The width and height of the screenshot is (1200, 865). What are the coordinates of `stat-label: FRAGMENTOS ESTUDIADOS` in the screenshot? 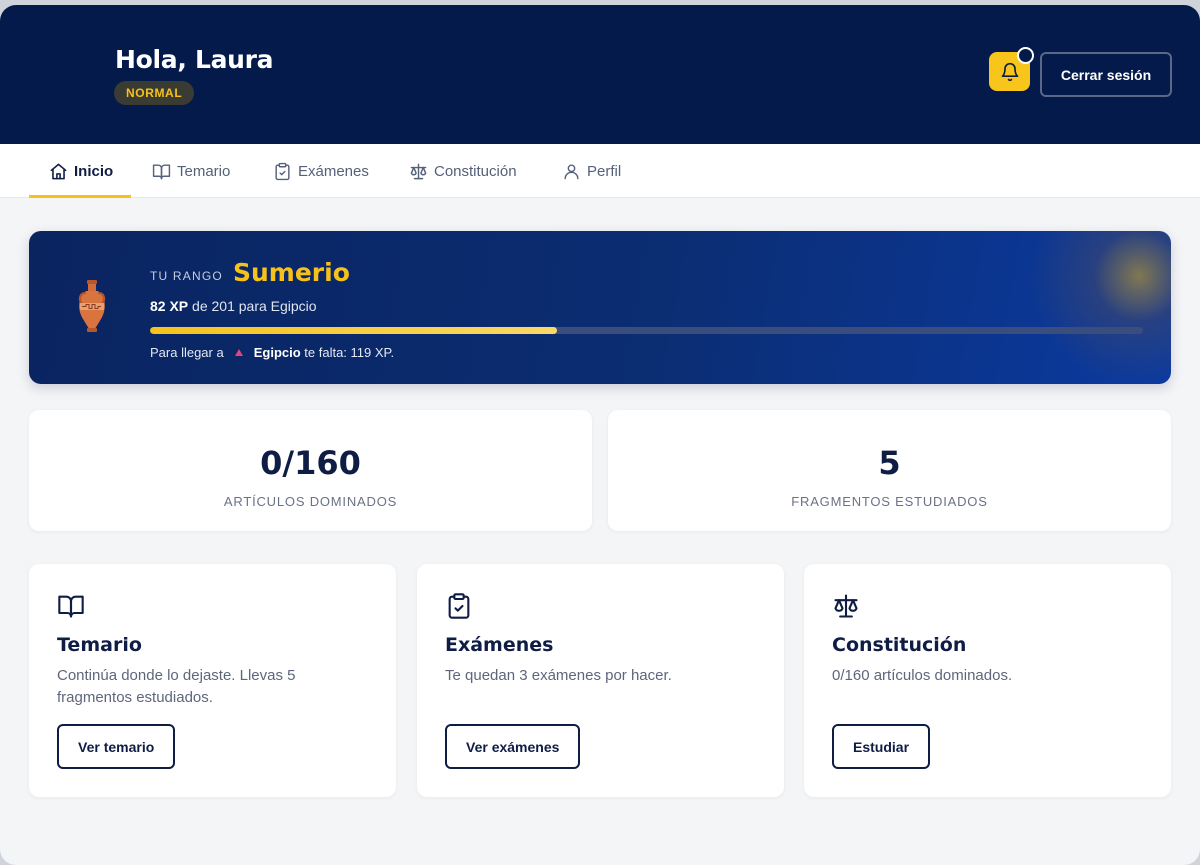 It's located at (889, 501).